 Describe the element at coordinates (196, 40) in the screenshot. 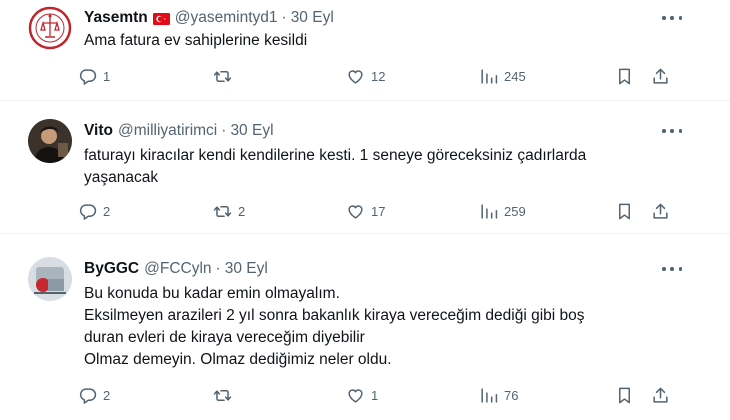

I see `tweet-text: Ama fatura ev sahiplerine kesildi` at that location.